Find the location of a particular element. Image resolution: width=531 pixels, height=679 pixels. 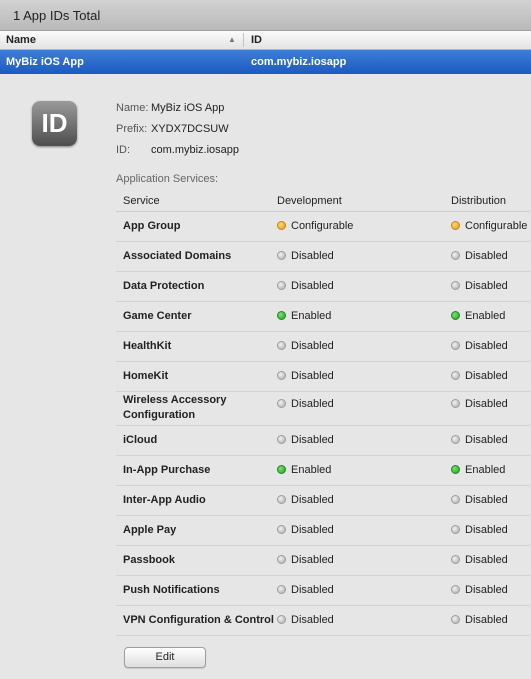

service-row: Game Center Enabled Enabled is located at coordinates (323, 317).